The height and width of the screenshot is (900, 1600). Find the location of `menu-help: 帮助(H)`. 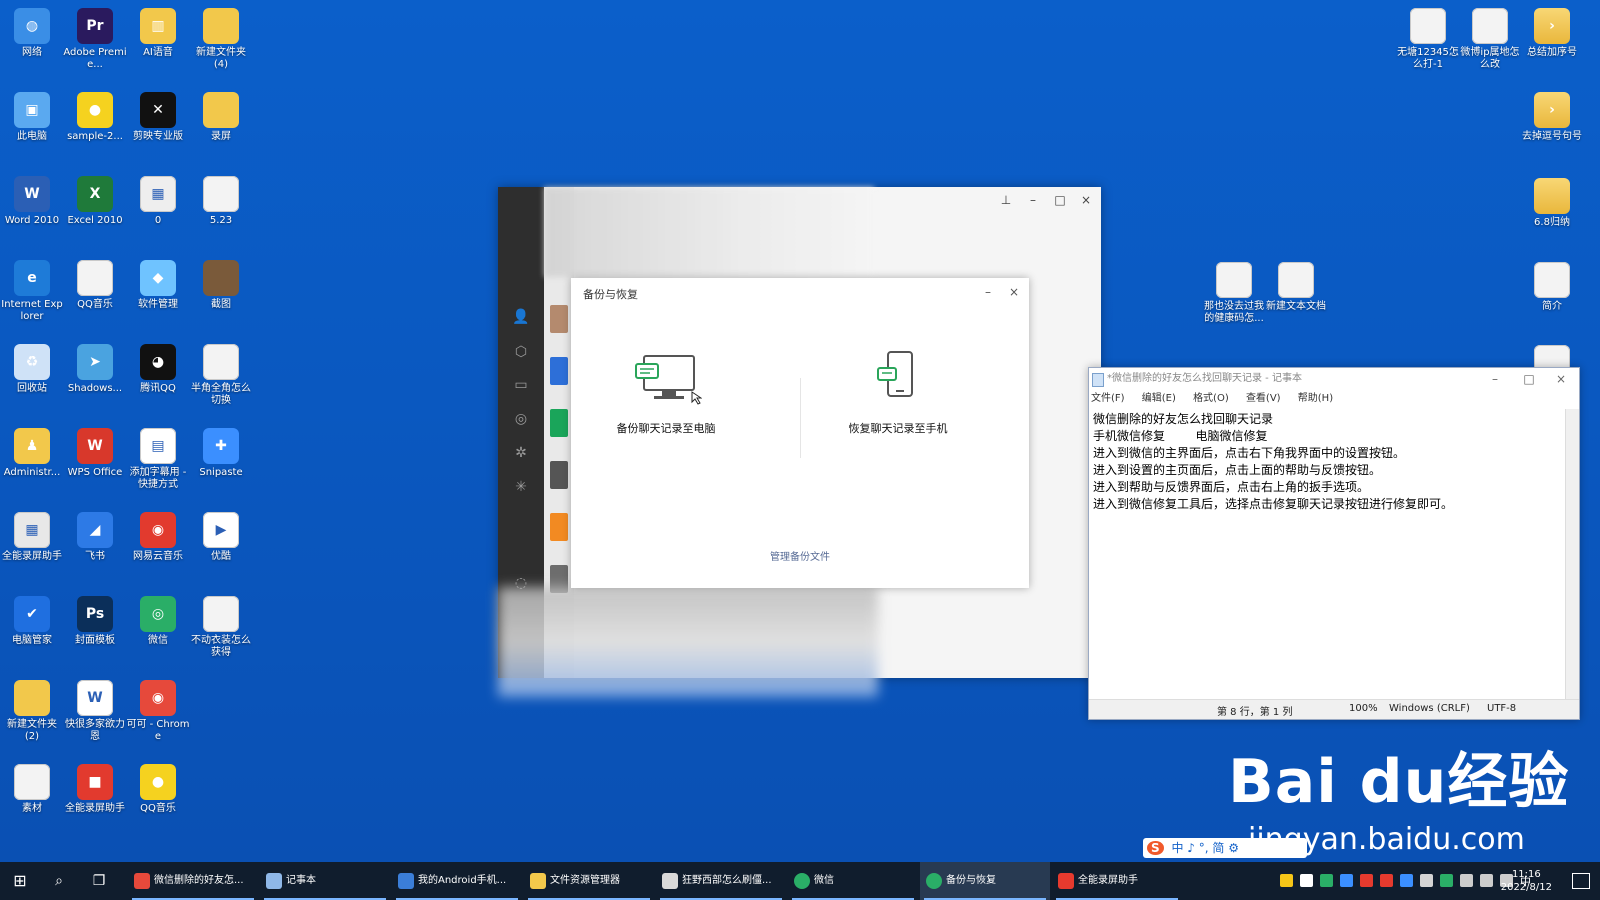

menu-help: 帮助(H) is located at coordinates (1315, 398).